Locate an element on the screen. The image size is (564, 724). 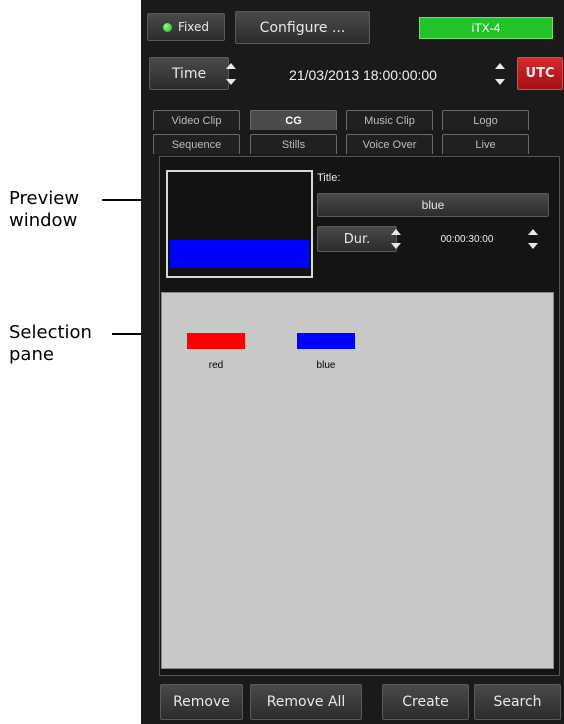
selection-pane-callout: Selection pane is located at coordinates (50, 344).